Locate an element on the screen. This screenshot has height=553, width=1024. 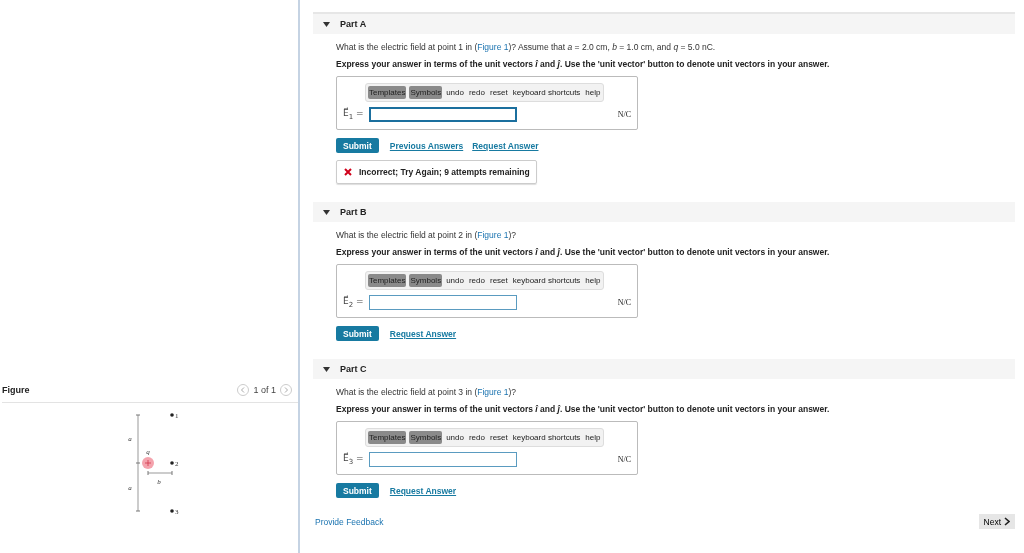
page-count: 1 of 1 is located at coordinates (264, 390).